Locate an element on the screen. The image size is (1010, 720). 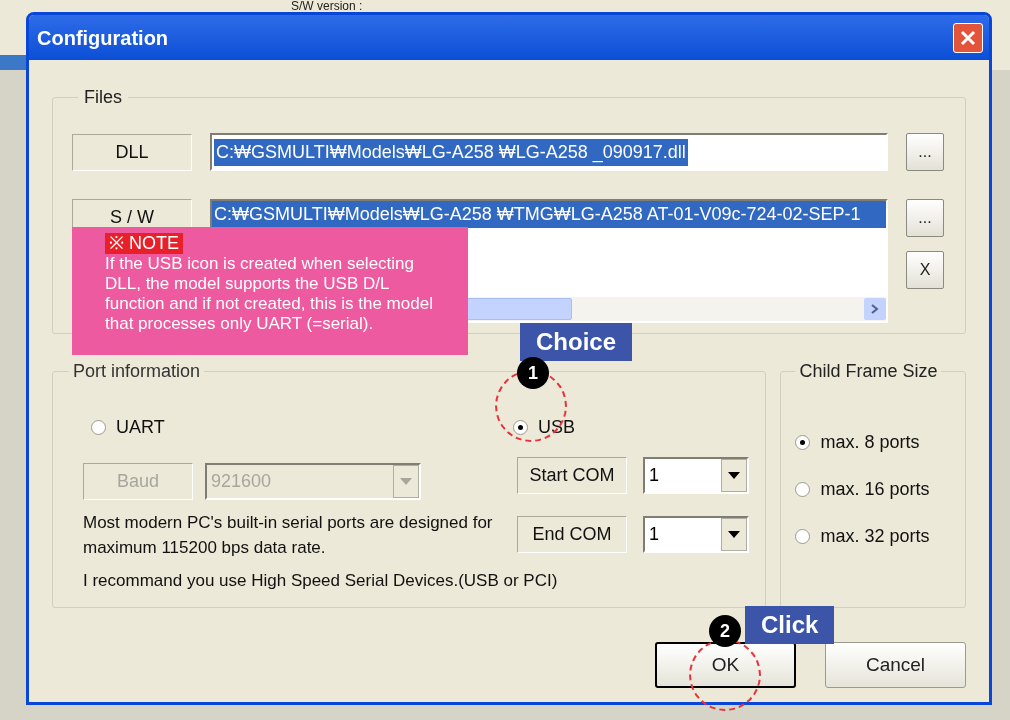
close-button is located at coordinates (968, 37).